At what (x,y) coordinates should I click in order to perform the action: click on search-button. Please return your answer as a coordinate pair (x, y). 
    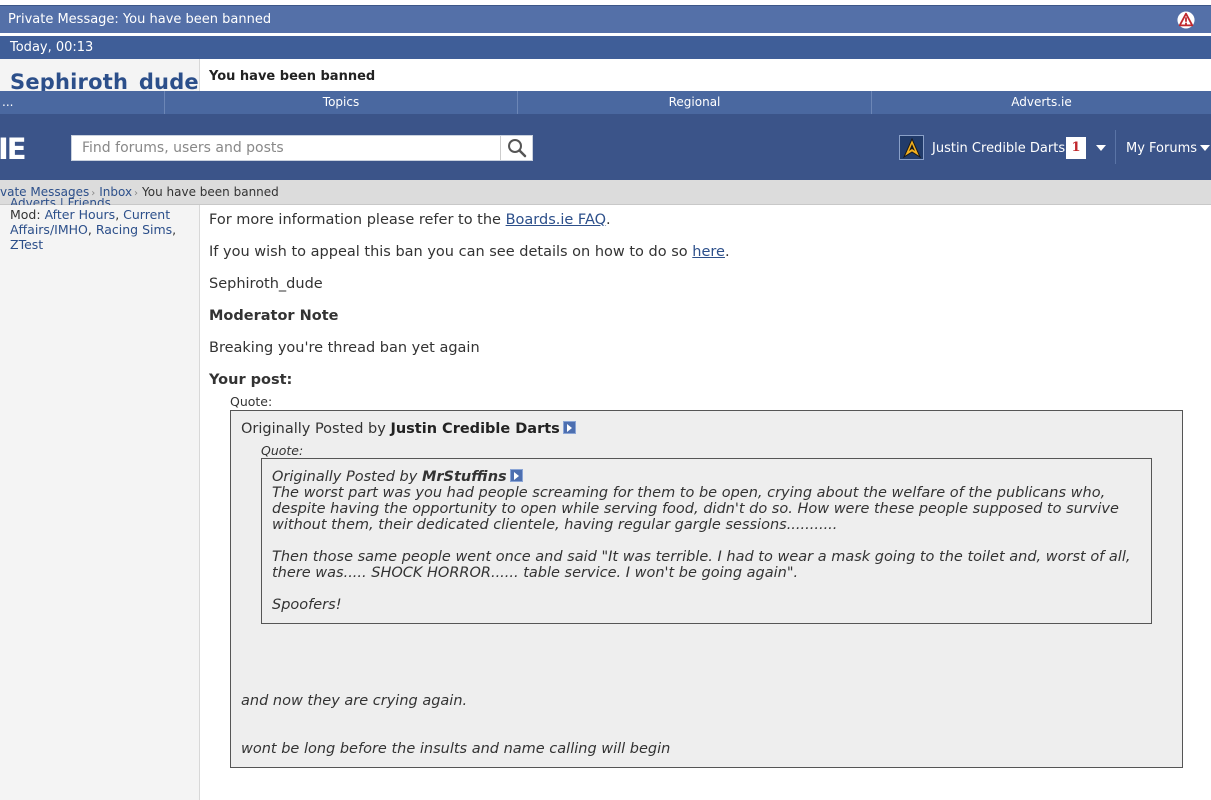
    Looking at the image, I should click on (516, 148).